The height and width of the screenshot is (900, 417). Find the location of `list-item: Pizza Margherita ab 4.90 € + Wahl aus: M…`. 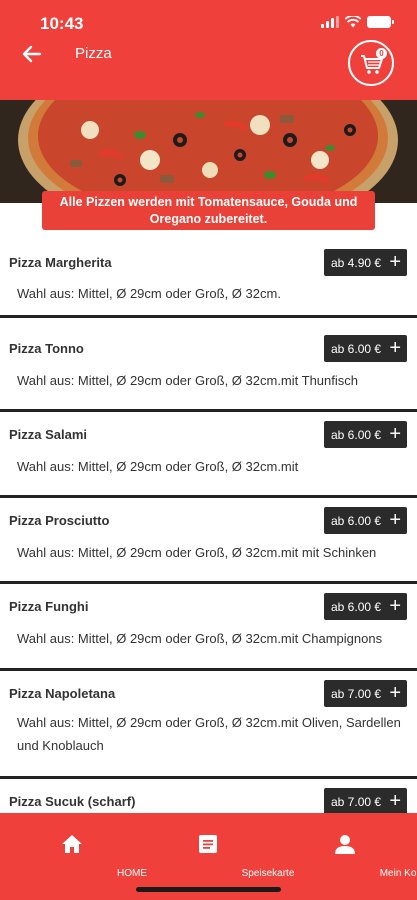

list-item: Pizza Margherita ab 4.90 € + Wahl aus: M… is located at coordinates (208, 279).